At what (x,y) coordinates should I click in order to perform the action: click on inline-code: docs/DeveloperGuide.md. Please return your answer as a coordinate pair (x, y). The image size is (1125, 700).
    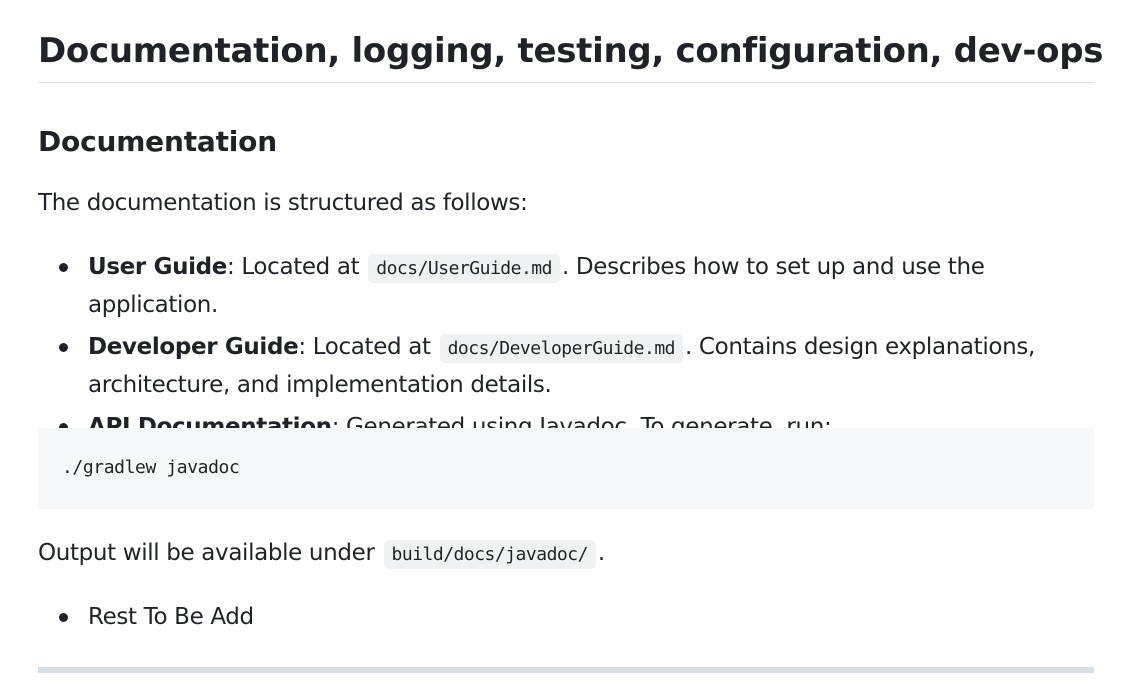
    Looking at the image, I should click on (561, 348).